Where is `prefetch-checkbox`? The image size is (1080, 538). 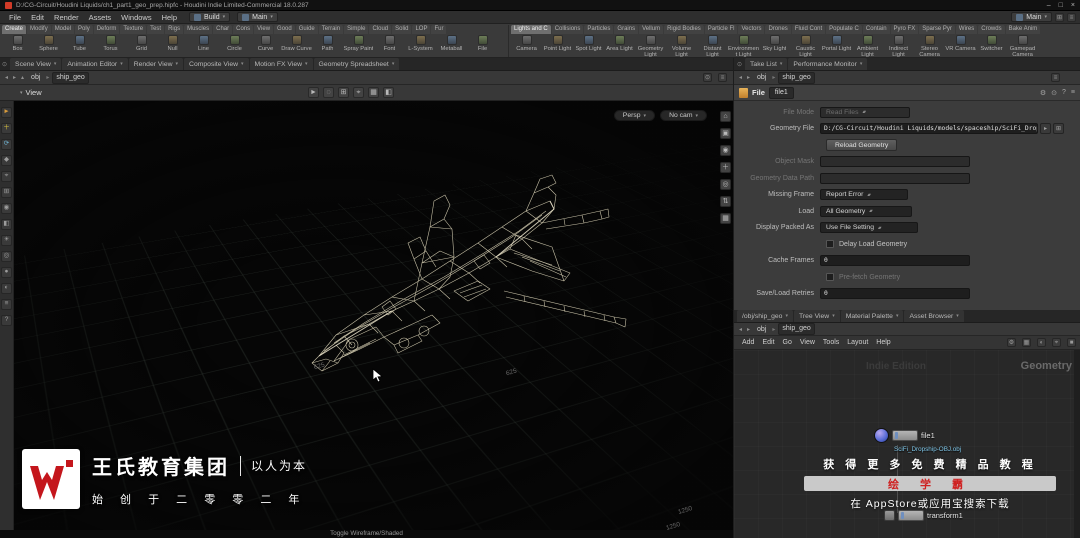 prefetch-checkbox is located at coordinates (830, 277).